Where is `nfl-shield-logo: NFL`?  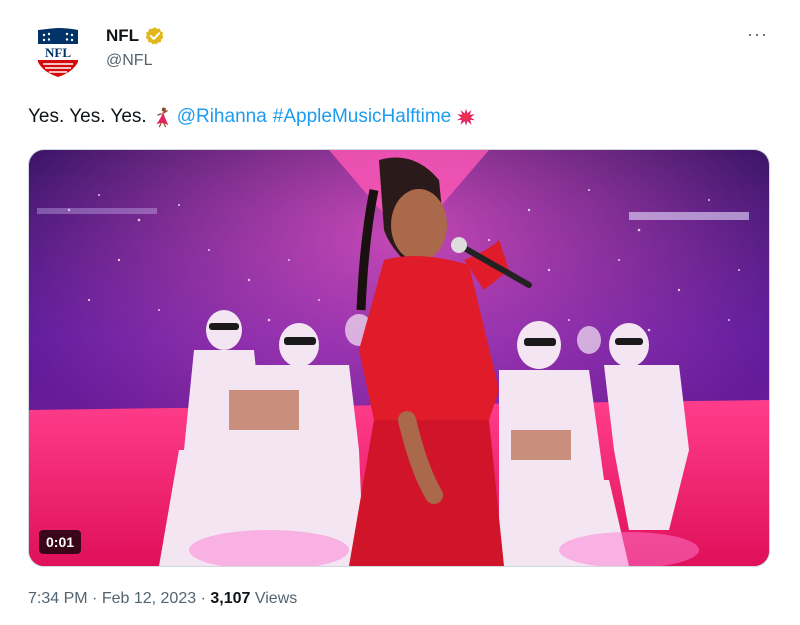 nfl-shield-logo: NFL is located at coordinates (58, 52).